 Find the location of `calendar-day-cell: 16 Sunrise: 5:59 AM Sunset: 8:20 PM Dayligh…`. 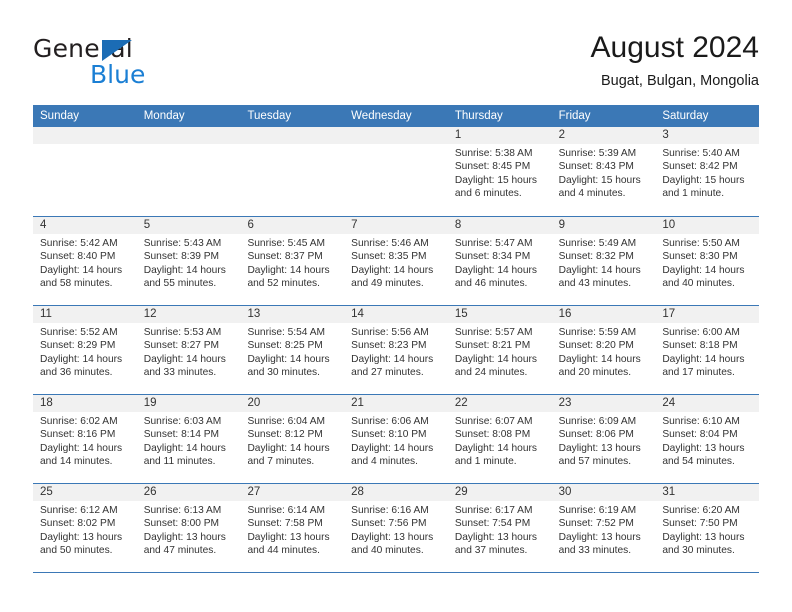

calendar-day-cell: 16 Sunrise: 5:59 AM Sunset: 8:20 PM Dayligh… is located at coordinates (603, 350).